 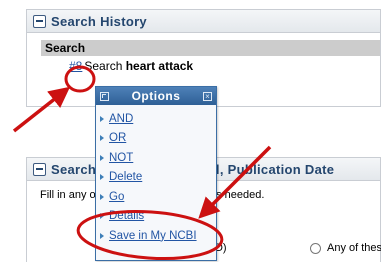 I want to click on highlight-circle-id, so click(x=80, y=79).